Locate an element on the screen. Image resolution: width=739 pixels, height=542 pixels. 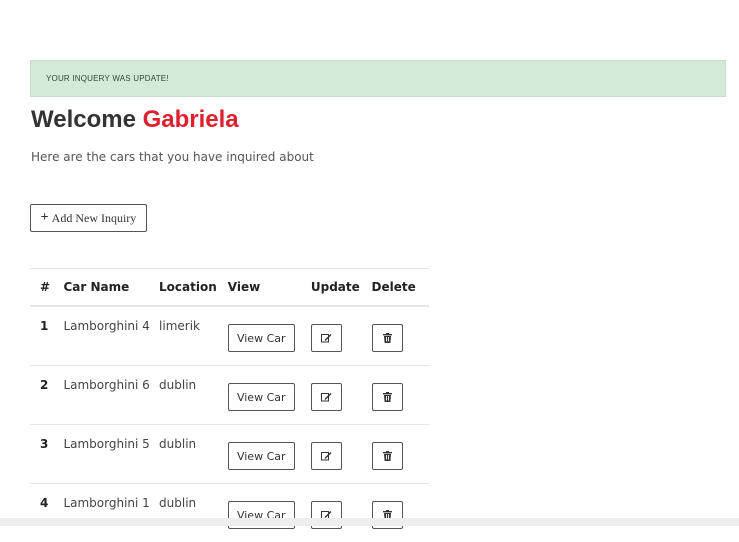
plus-icon: + is located at coordinates (45, 218).